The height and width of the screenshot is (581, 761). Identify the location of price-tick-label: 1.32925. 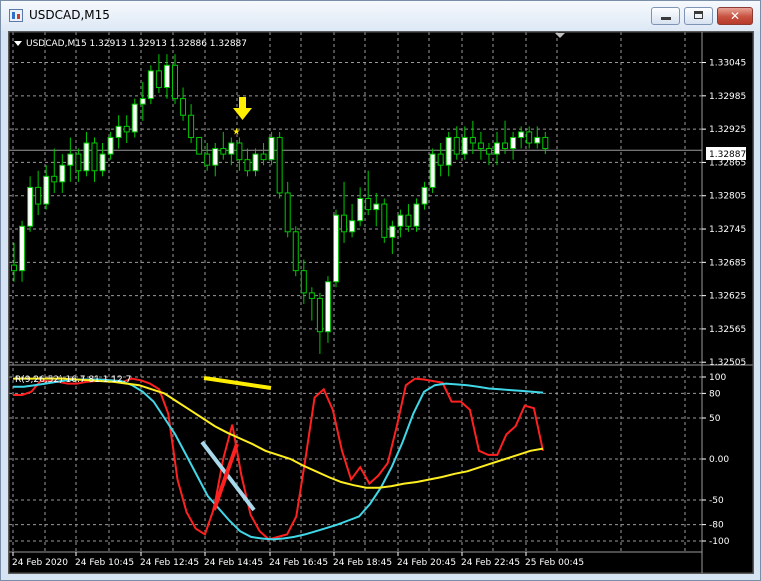
(727, 130).